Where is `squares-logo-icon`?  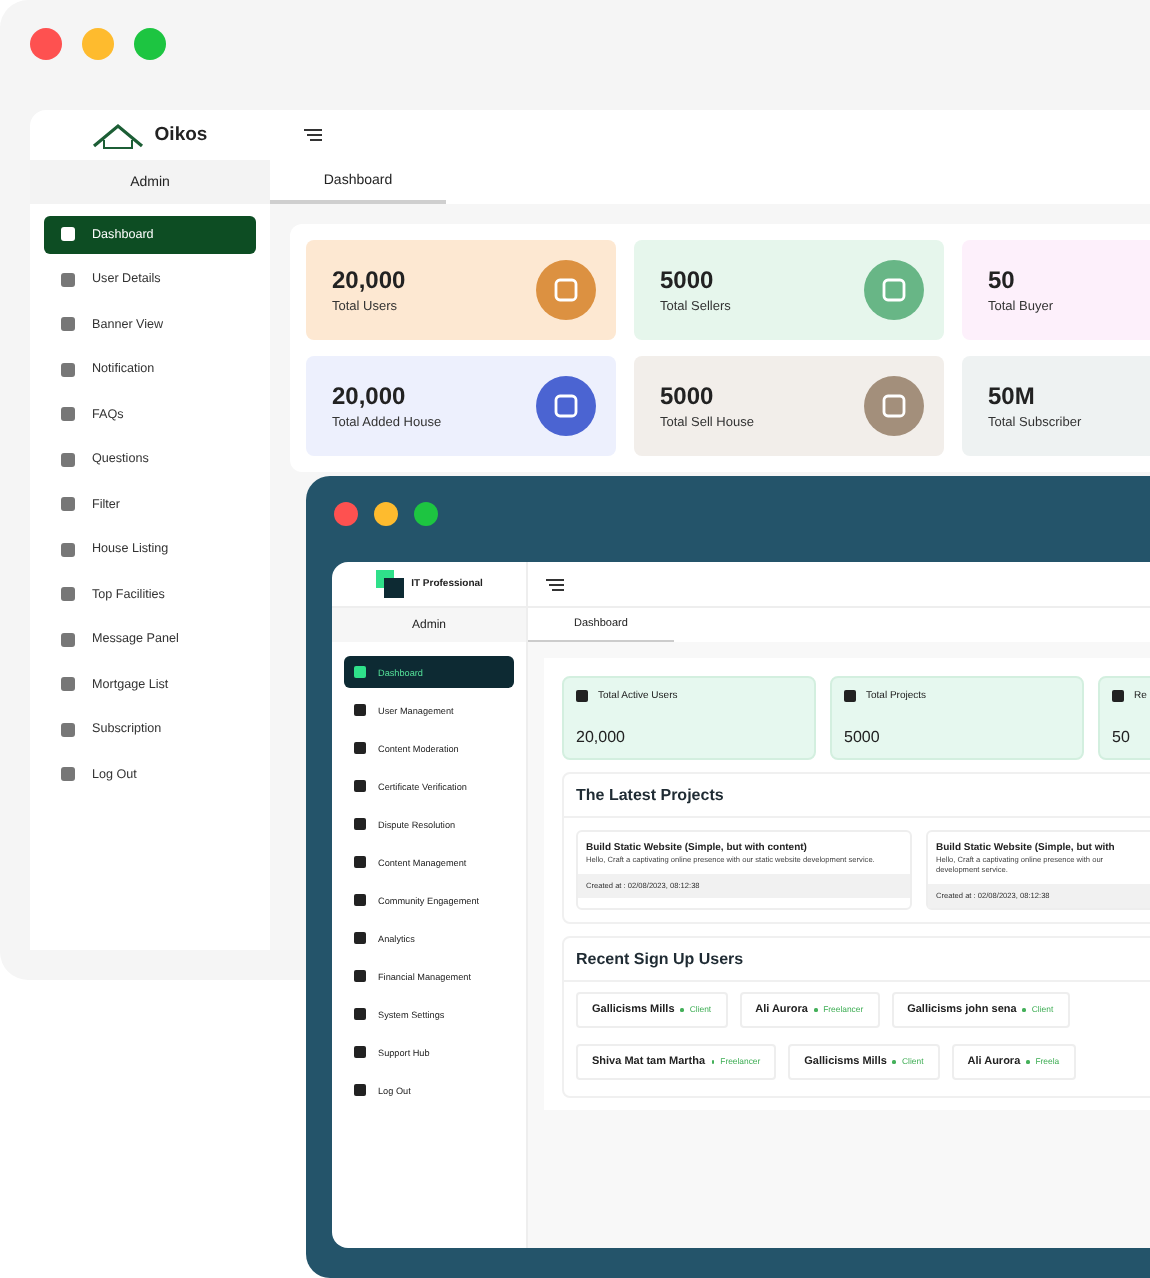 squares-logo-icon is located at coordinates (389, 584).